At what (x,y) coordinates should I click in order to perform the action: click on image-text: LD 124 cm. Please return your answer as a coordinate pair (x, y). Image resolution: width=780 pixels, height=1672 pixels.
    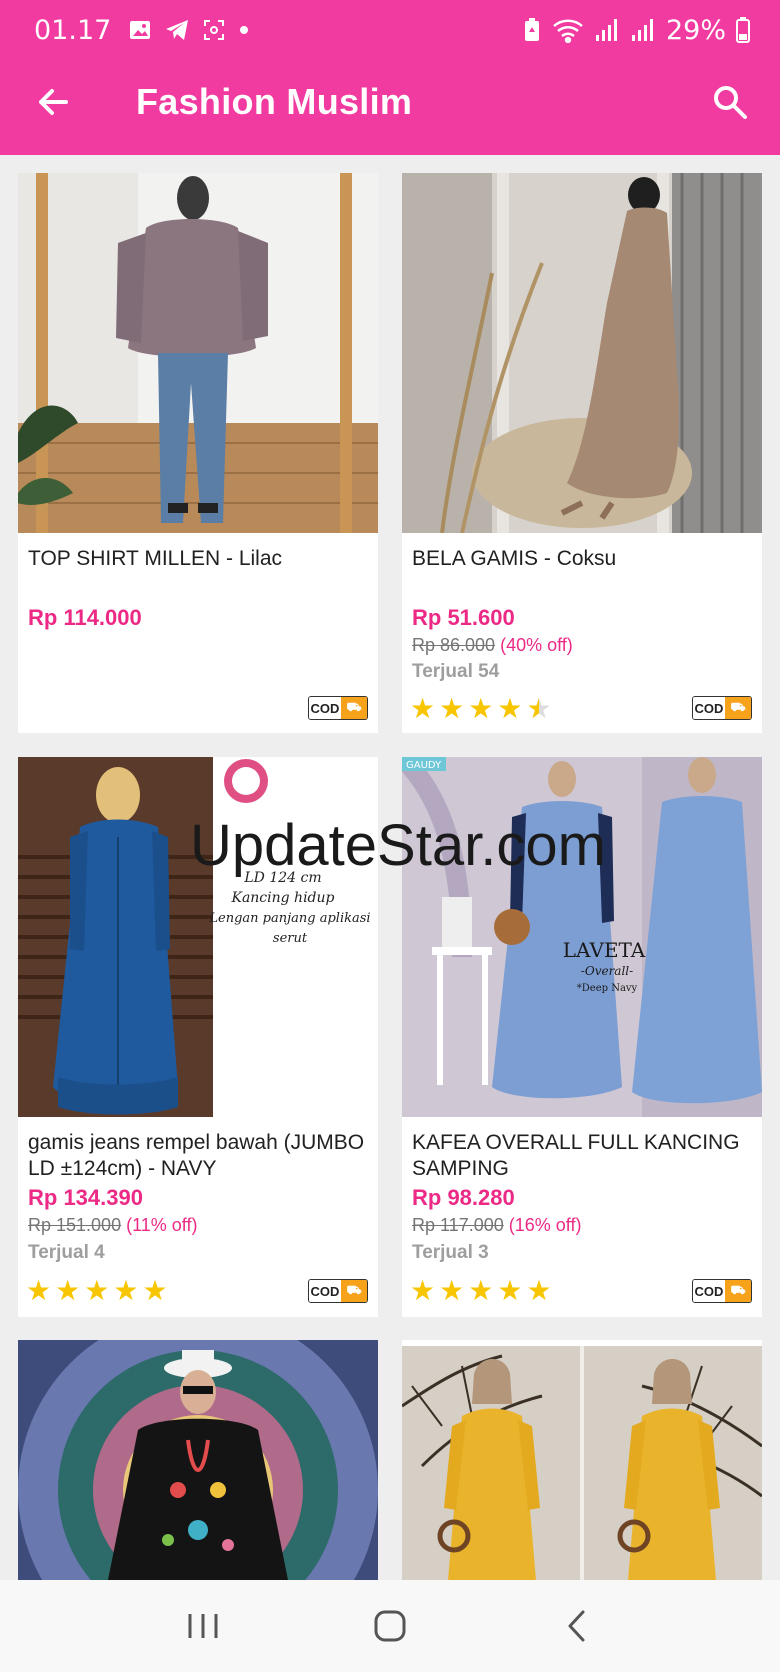
    Looking at the image, I should click on (282, 878).